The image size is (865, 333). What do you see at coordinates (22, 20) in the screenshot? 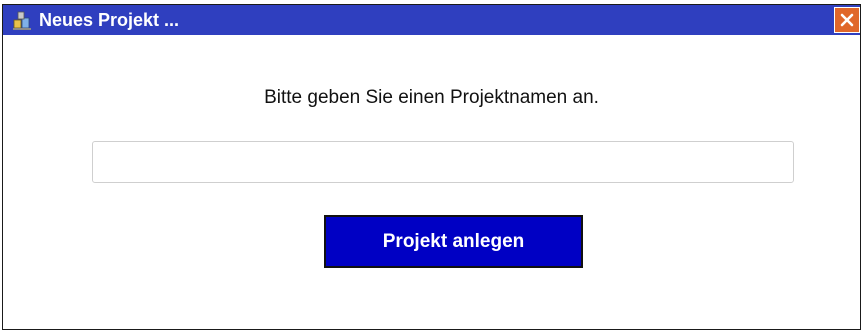
I see `project-blocks-icon` at bounding box center [22, 20].